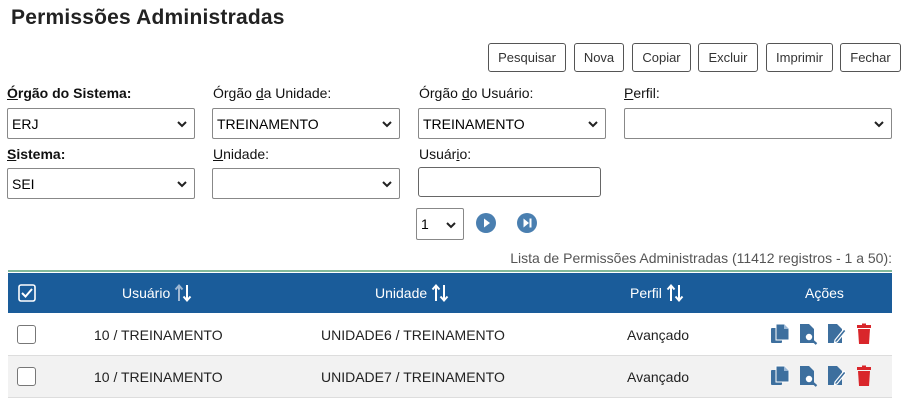 This screenshot has height=406, width=908. I want to click on unidade-label: Unidade:, so click(241, 154).